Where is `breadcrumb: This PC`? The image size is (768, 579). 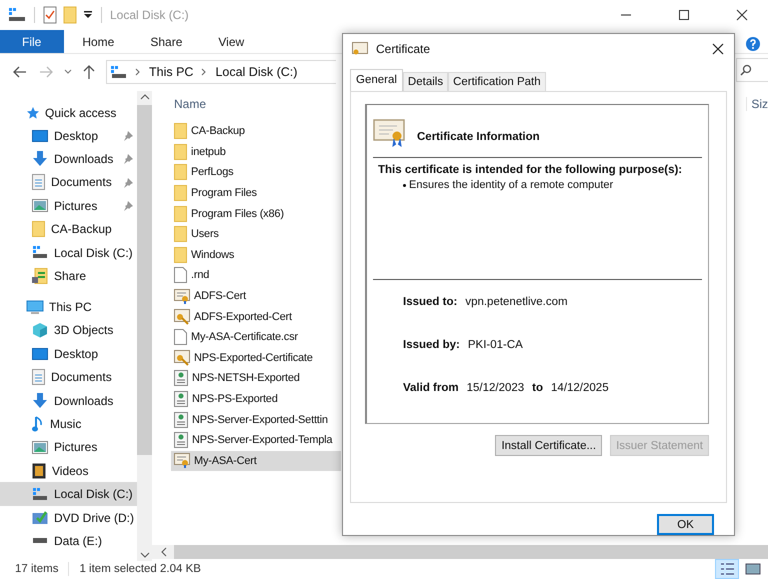
breadcrumb: This PC is located at coordinates (171, 72).